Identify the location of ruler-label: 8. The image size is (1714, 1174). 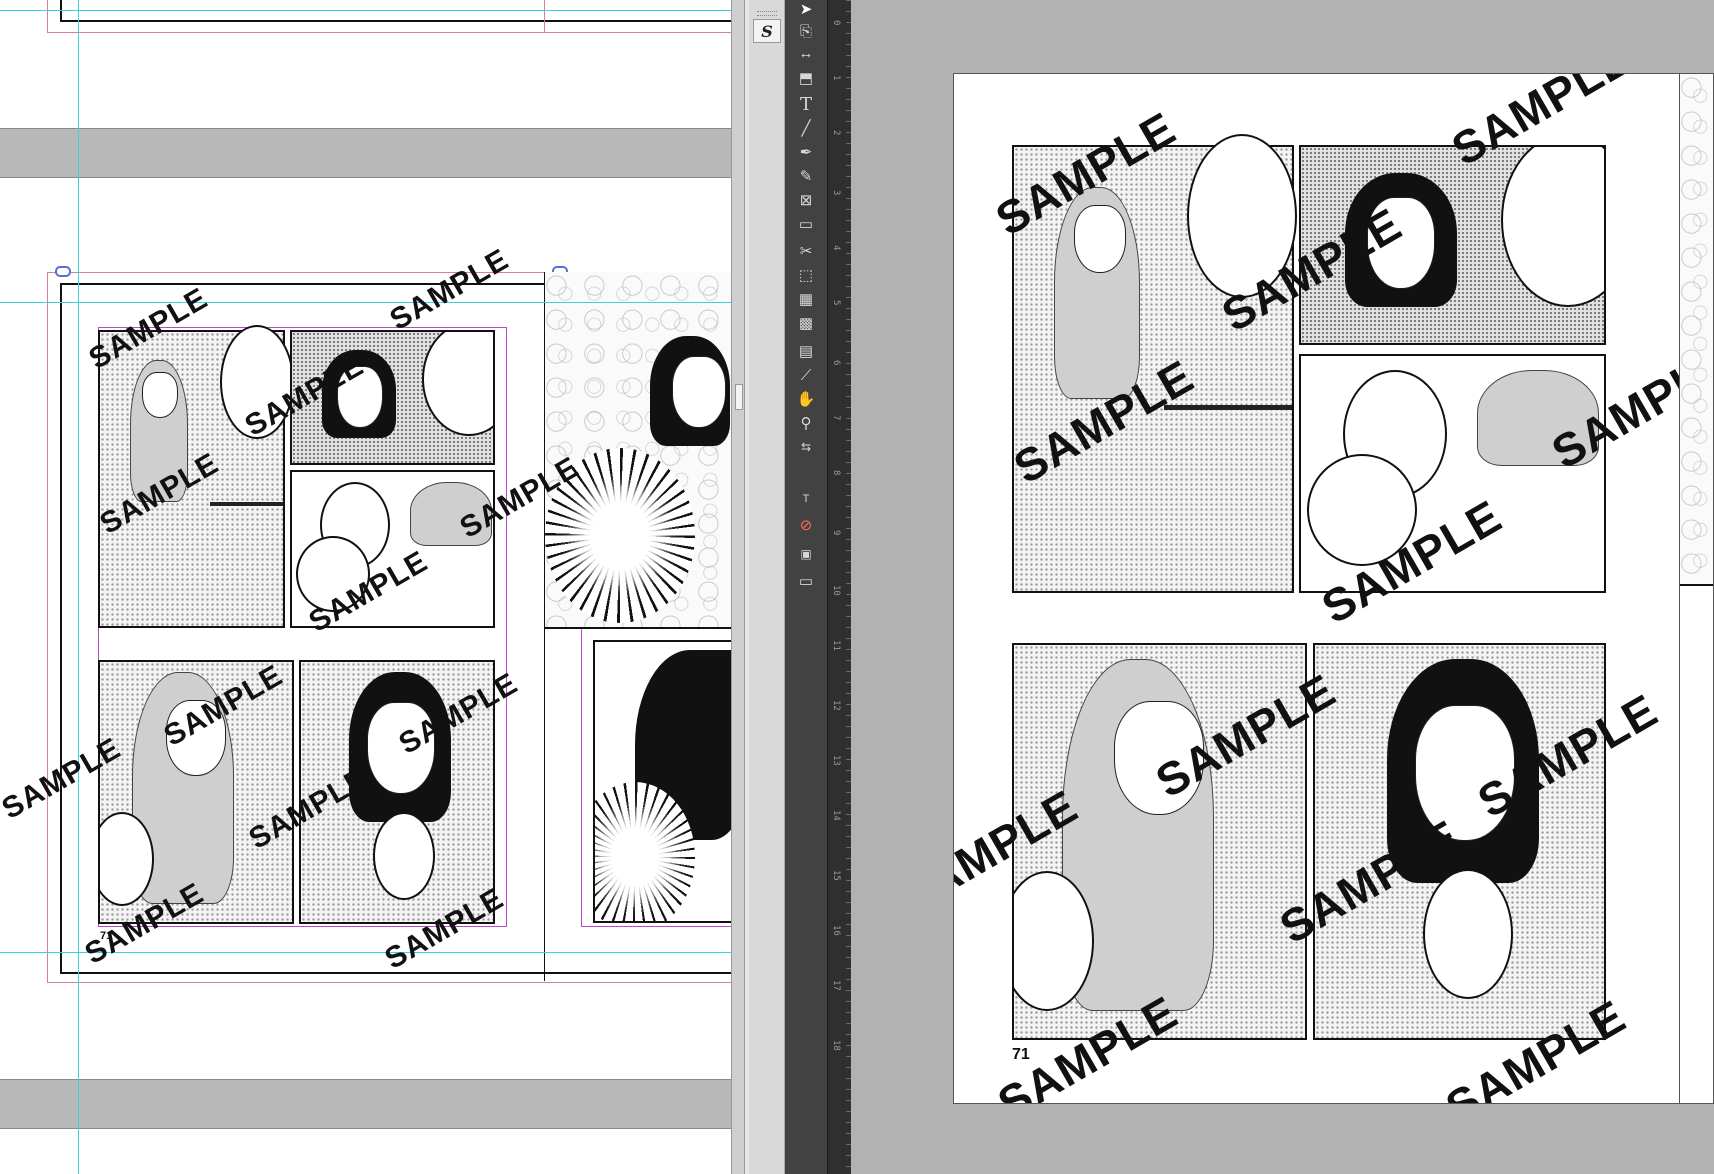
(836, 473).